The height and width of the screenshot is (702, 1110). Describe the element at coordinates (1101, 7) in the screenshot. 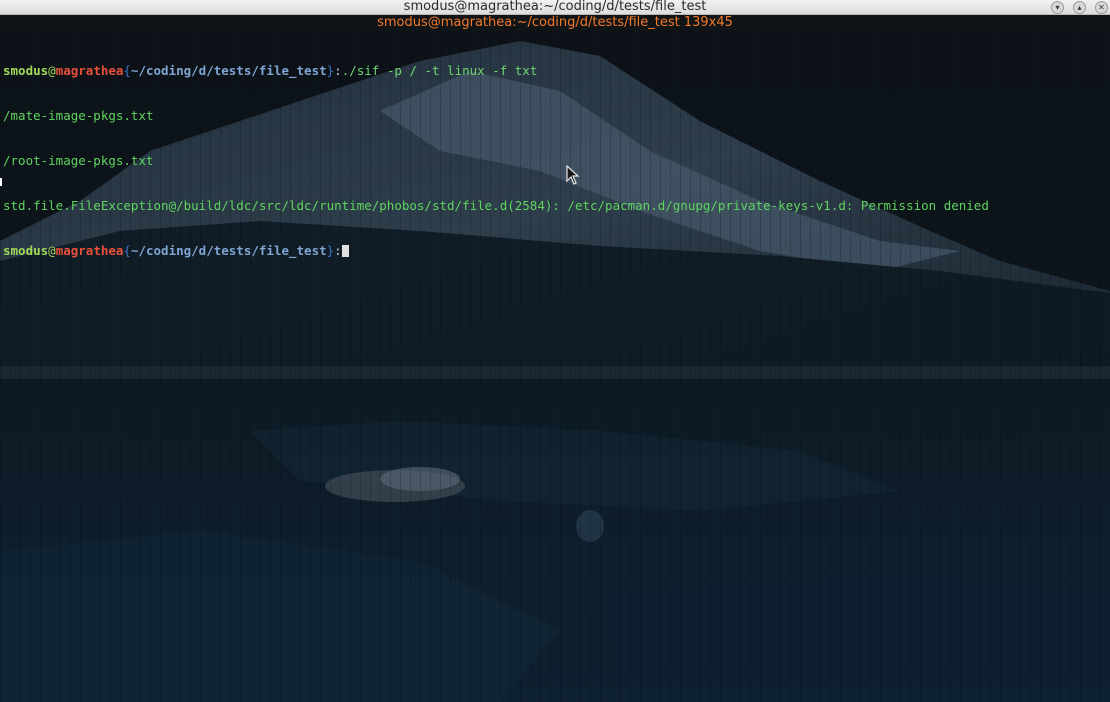

I see `close-icon: ✕` at that location.